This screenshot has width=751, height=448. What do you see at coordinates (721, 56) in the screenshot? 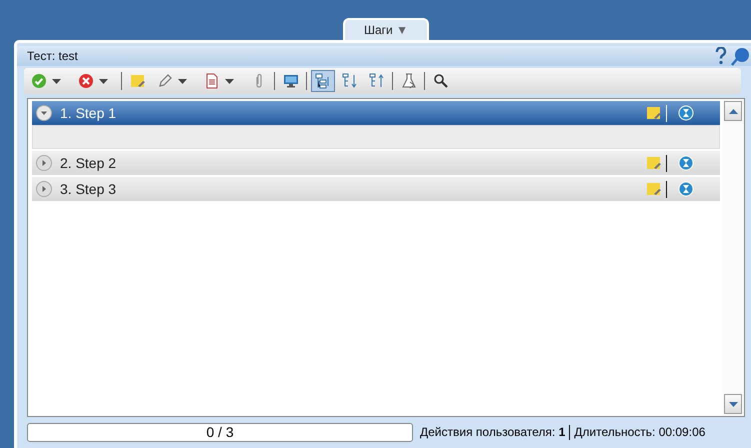
I see `help-icon` at bounding box center [721, 56].